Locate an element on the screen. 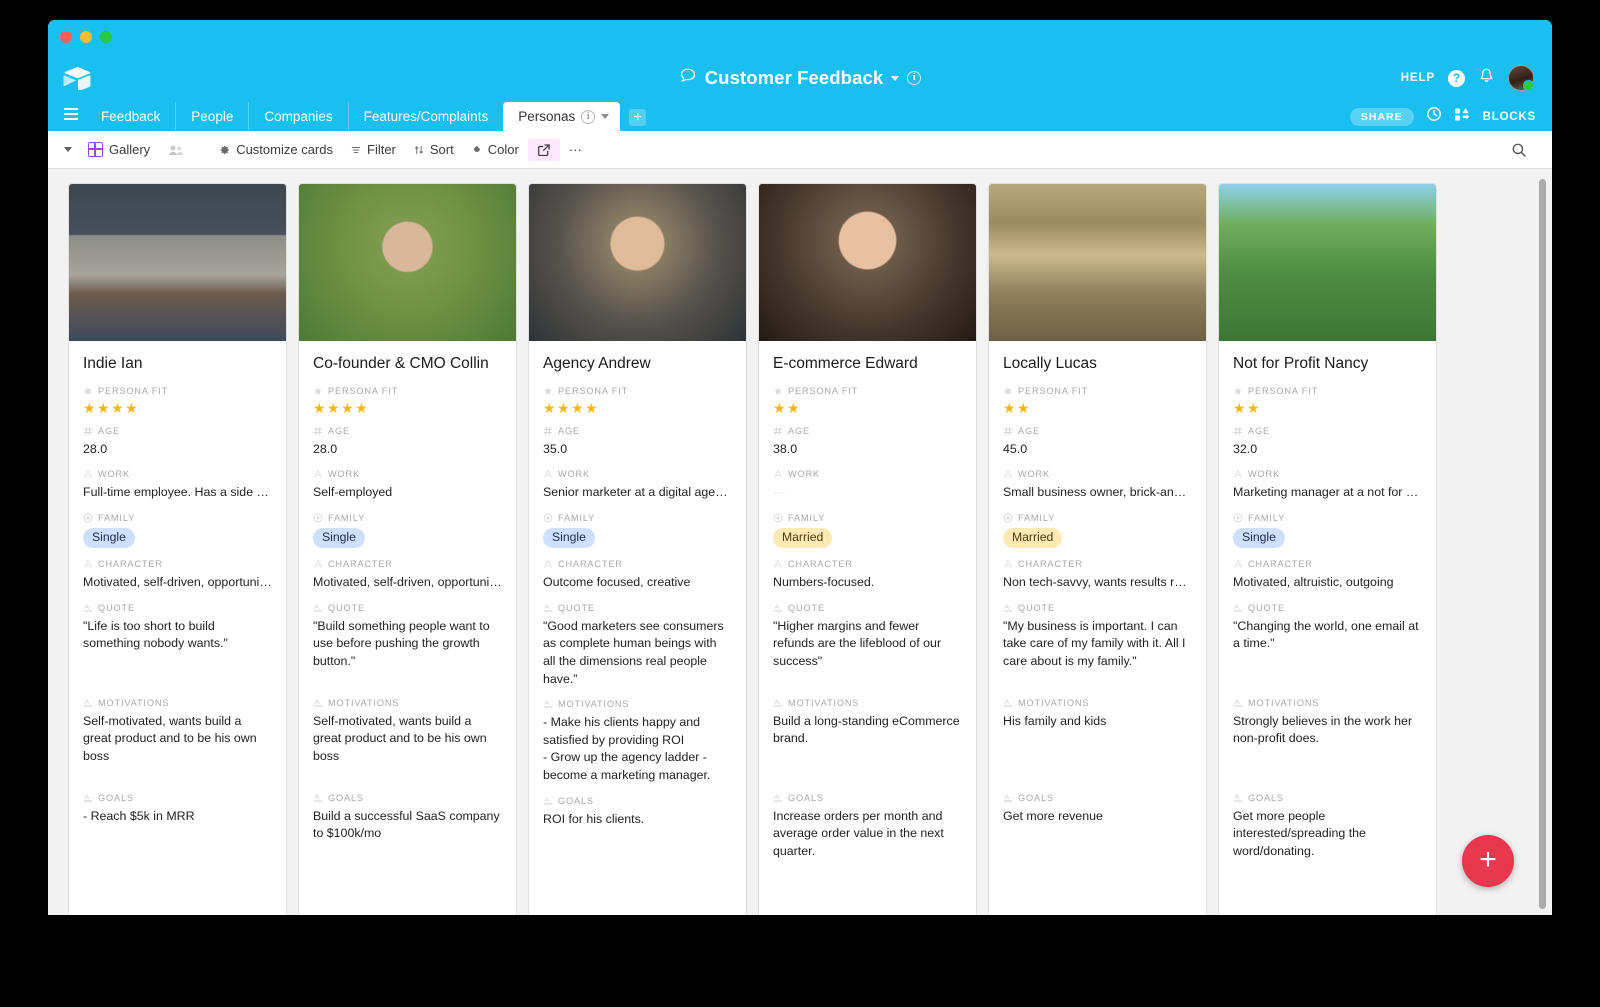  tab-people: People is located at coordinates (211, 116).